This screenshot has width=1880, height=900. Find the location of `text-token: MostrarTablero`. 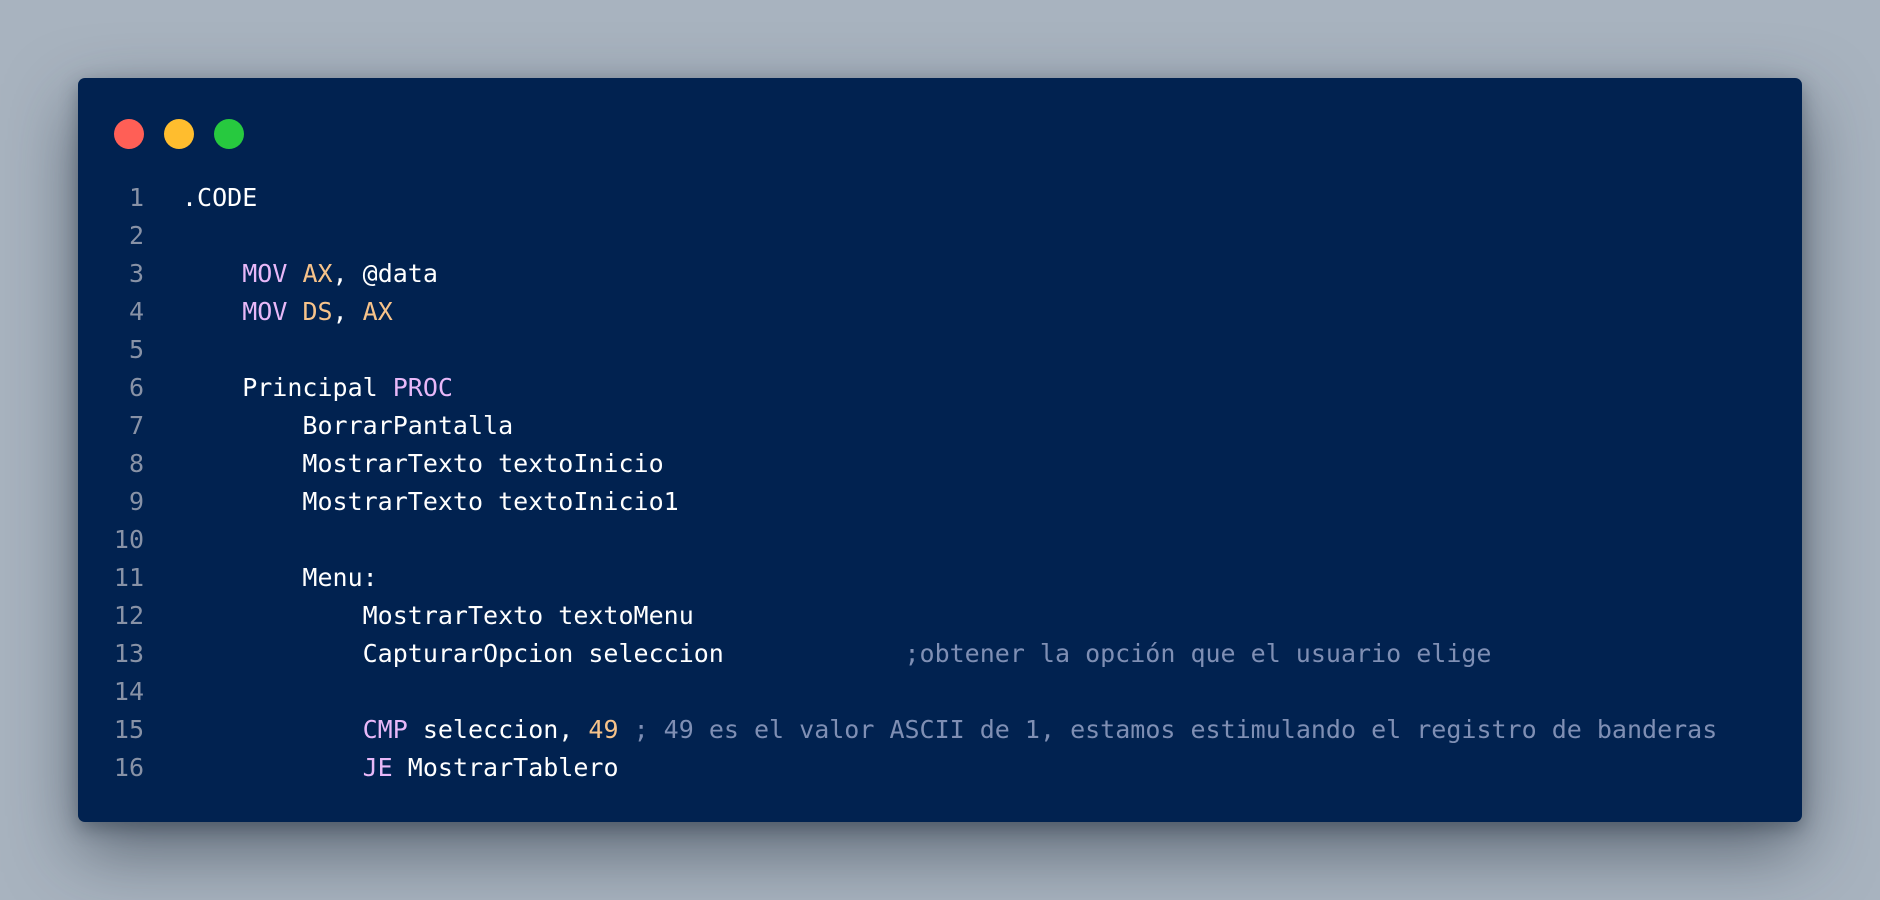

text-token: MostrarTablero is located at coordinates (505, 767).